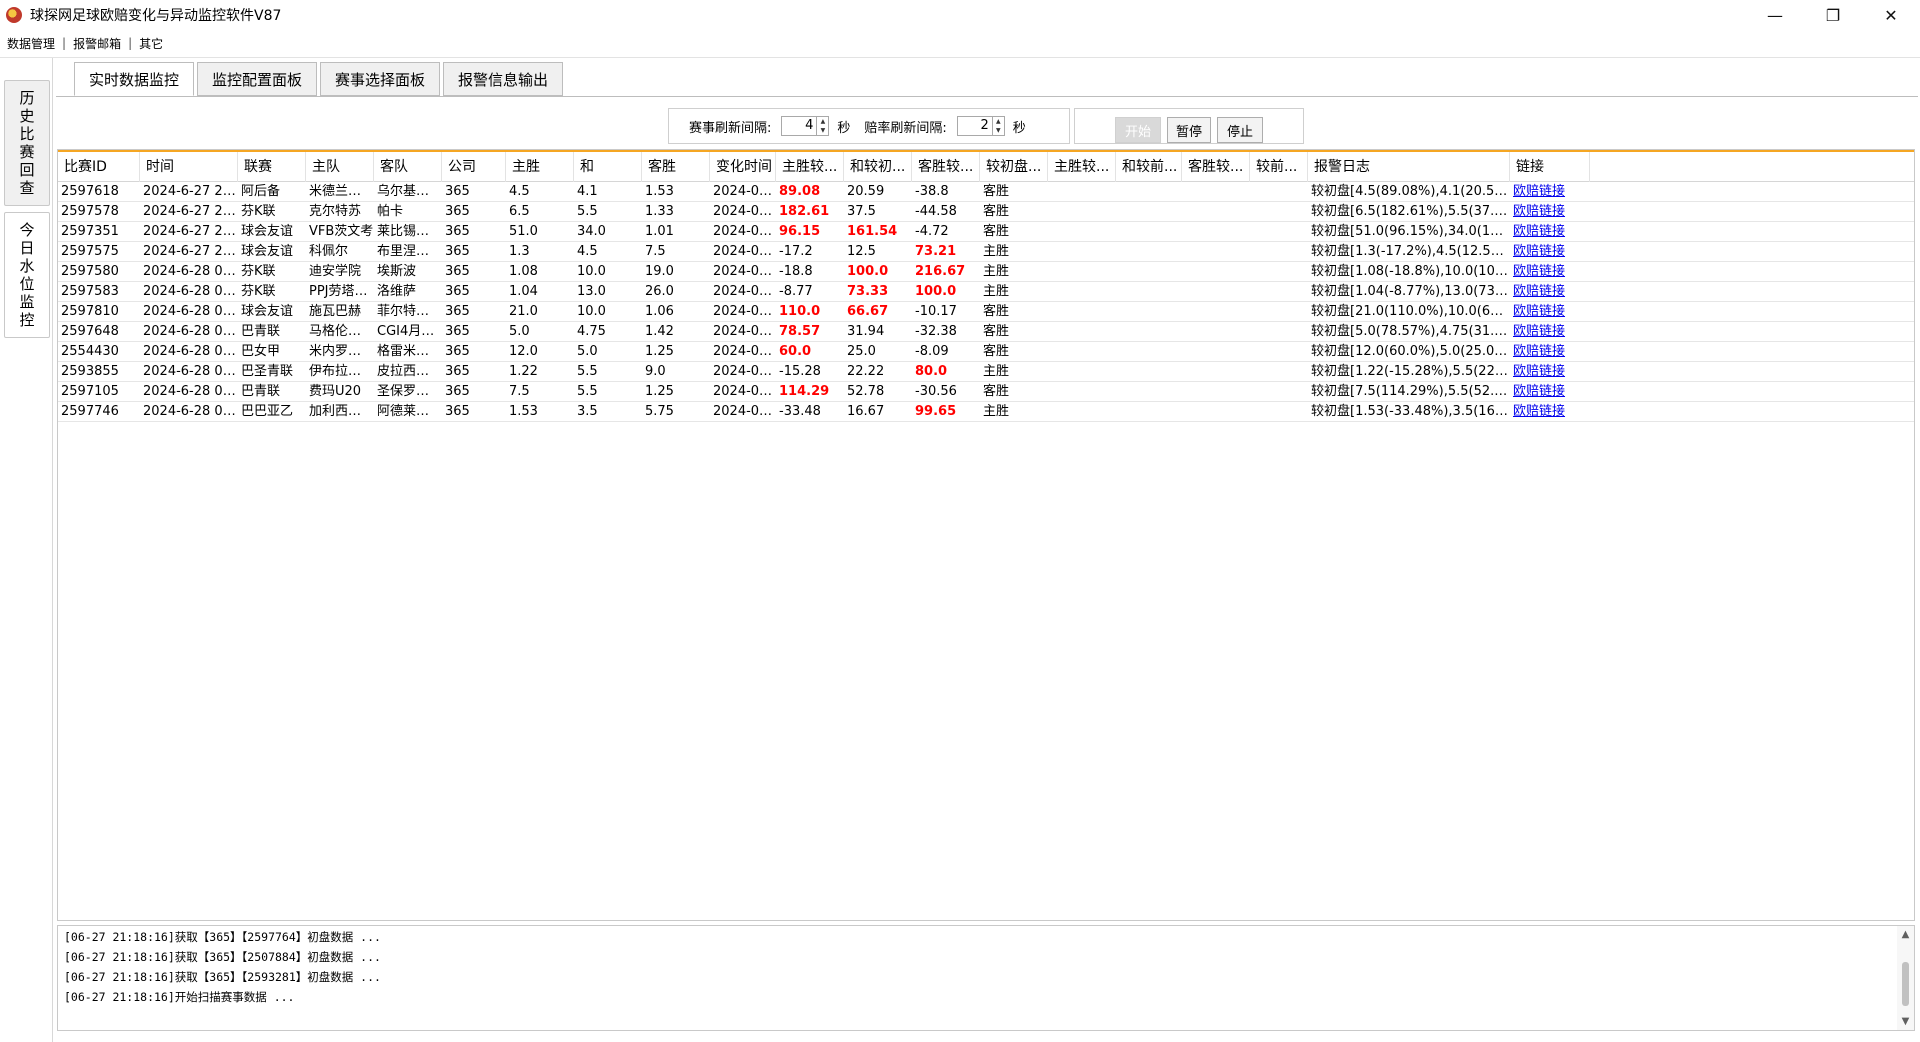  Describe the element at coordinates (267, 251) in the screenshot. I see `col-league: 球会友谊` at that location.